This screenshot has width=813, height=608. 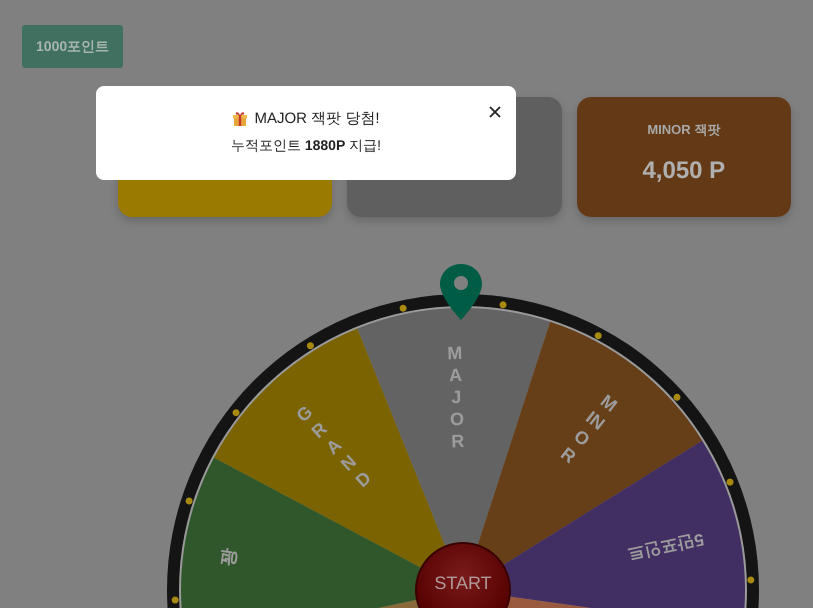 What do you see at coordinates (334, 447) in the screenshot?
I see `segment-label: GRAND` at bounding box center [334, 447].